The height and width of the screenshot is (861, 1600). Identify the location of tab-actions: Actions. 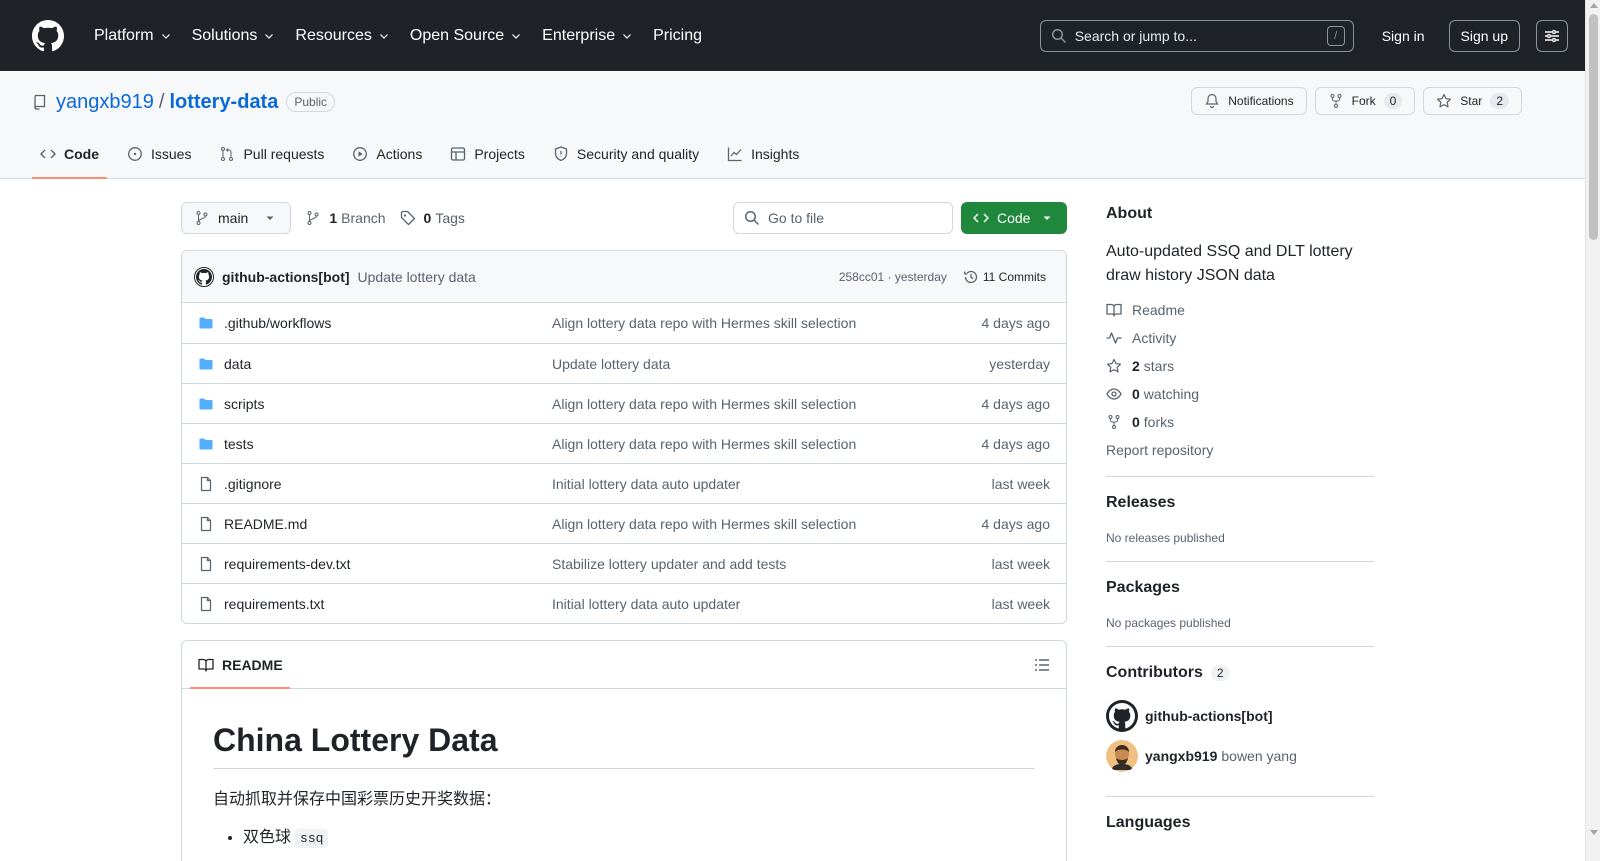
(387, 154).